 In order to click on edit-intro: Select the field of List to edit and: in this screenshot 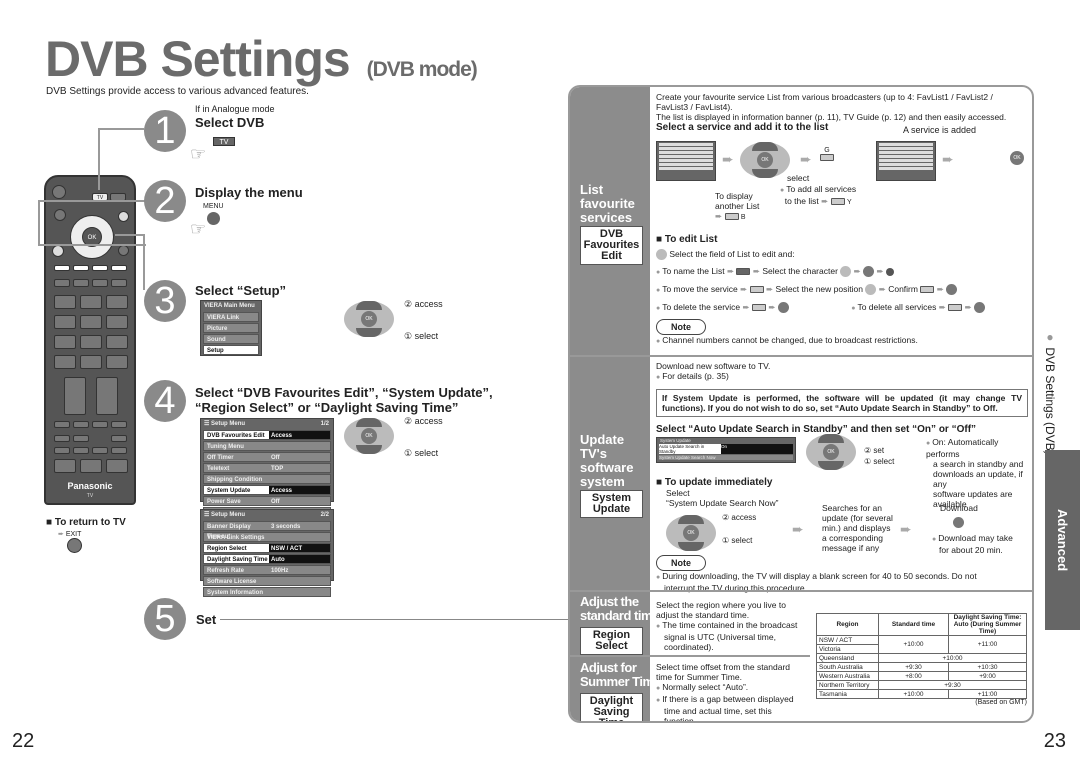, I will do `click(842, 254)`.